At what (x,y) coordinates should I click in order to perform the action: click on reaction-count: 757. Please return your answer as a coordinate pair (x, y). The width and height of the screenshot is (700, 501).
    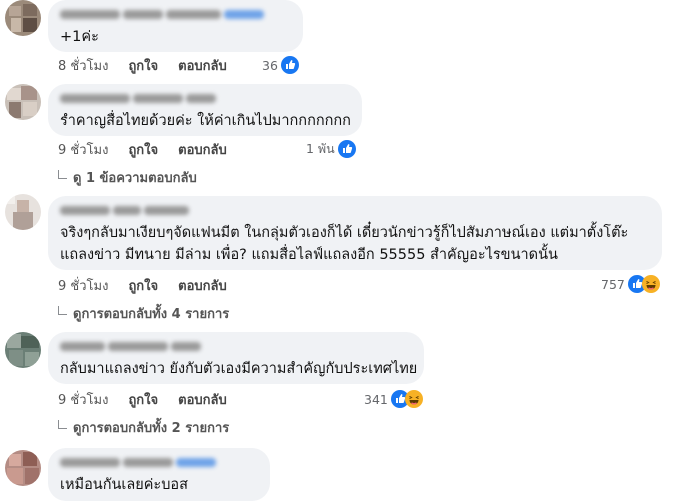
    Looking at the image, I should click on (613, 284).